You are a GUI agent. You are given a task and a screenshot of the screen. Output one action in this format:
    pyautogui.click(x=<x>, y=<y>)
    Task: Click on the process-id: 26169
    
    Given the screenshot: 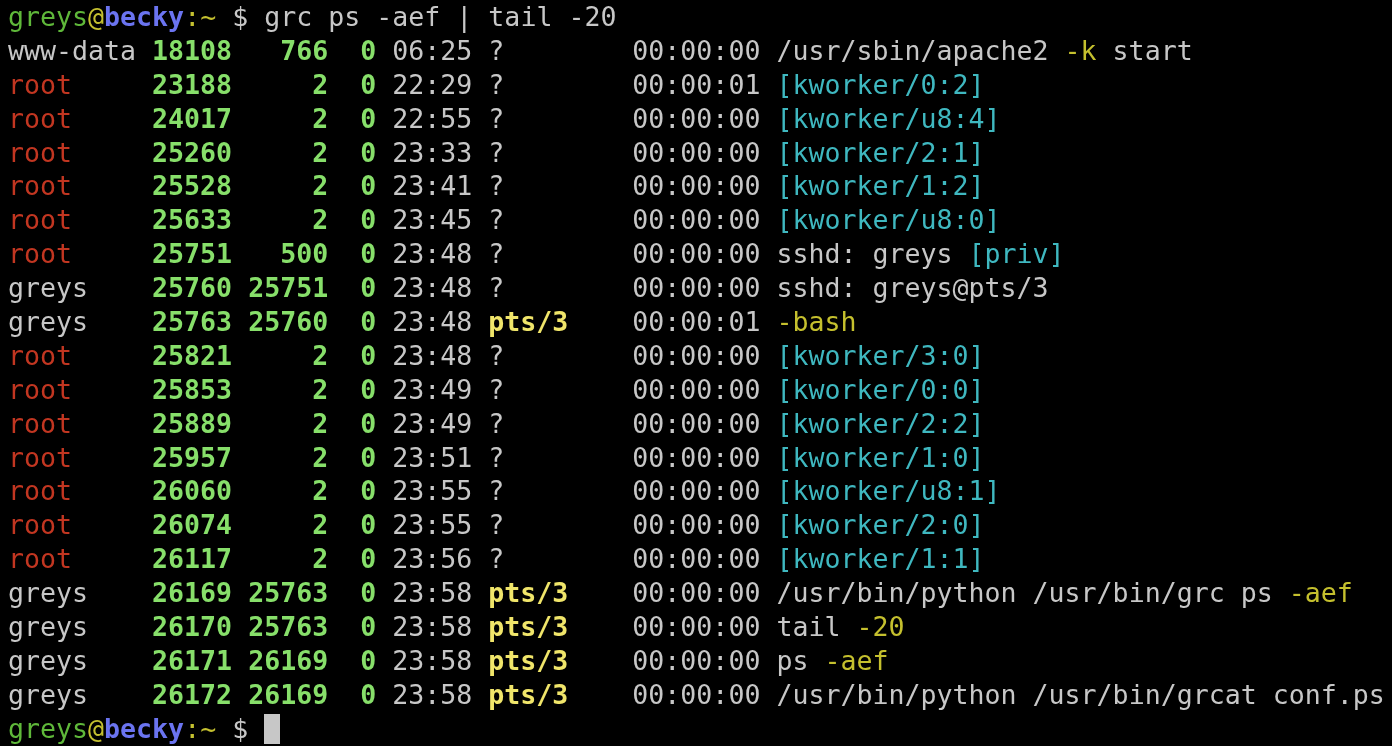 What is the action you would take?
    pyautogui.click(x=192, y=593)
    